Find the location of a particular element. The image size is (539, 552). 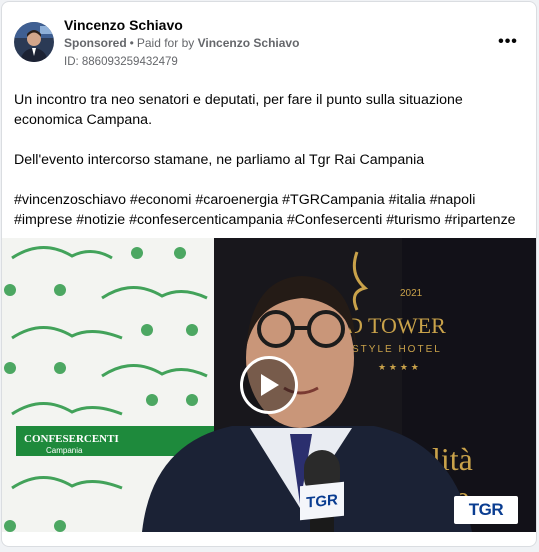

paid-for-name: Vincenzo Schiavo is located at coordinates (249, 43).